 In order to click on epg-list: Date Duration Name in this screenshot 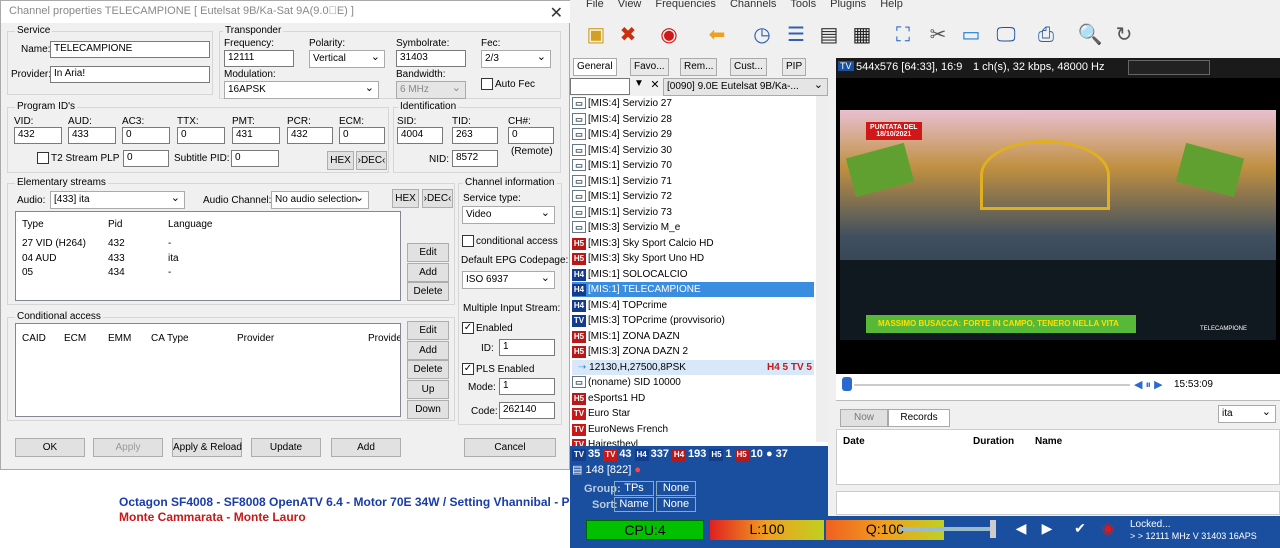, I will do `click(1058, 457)`.